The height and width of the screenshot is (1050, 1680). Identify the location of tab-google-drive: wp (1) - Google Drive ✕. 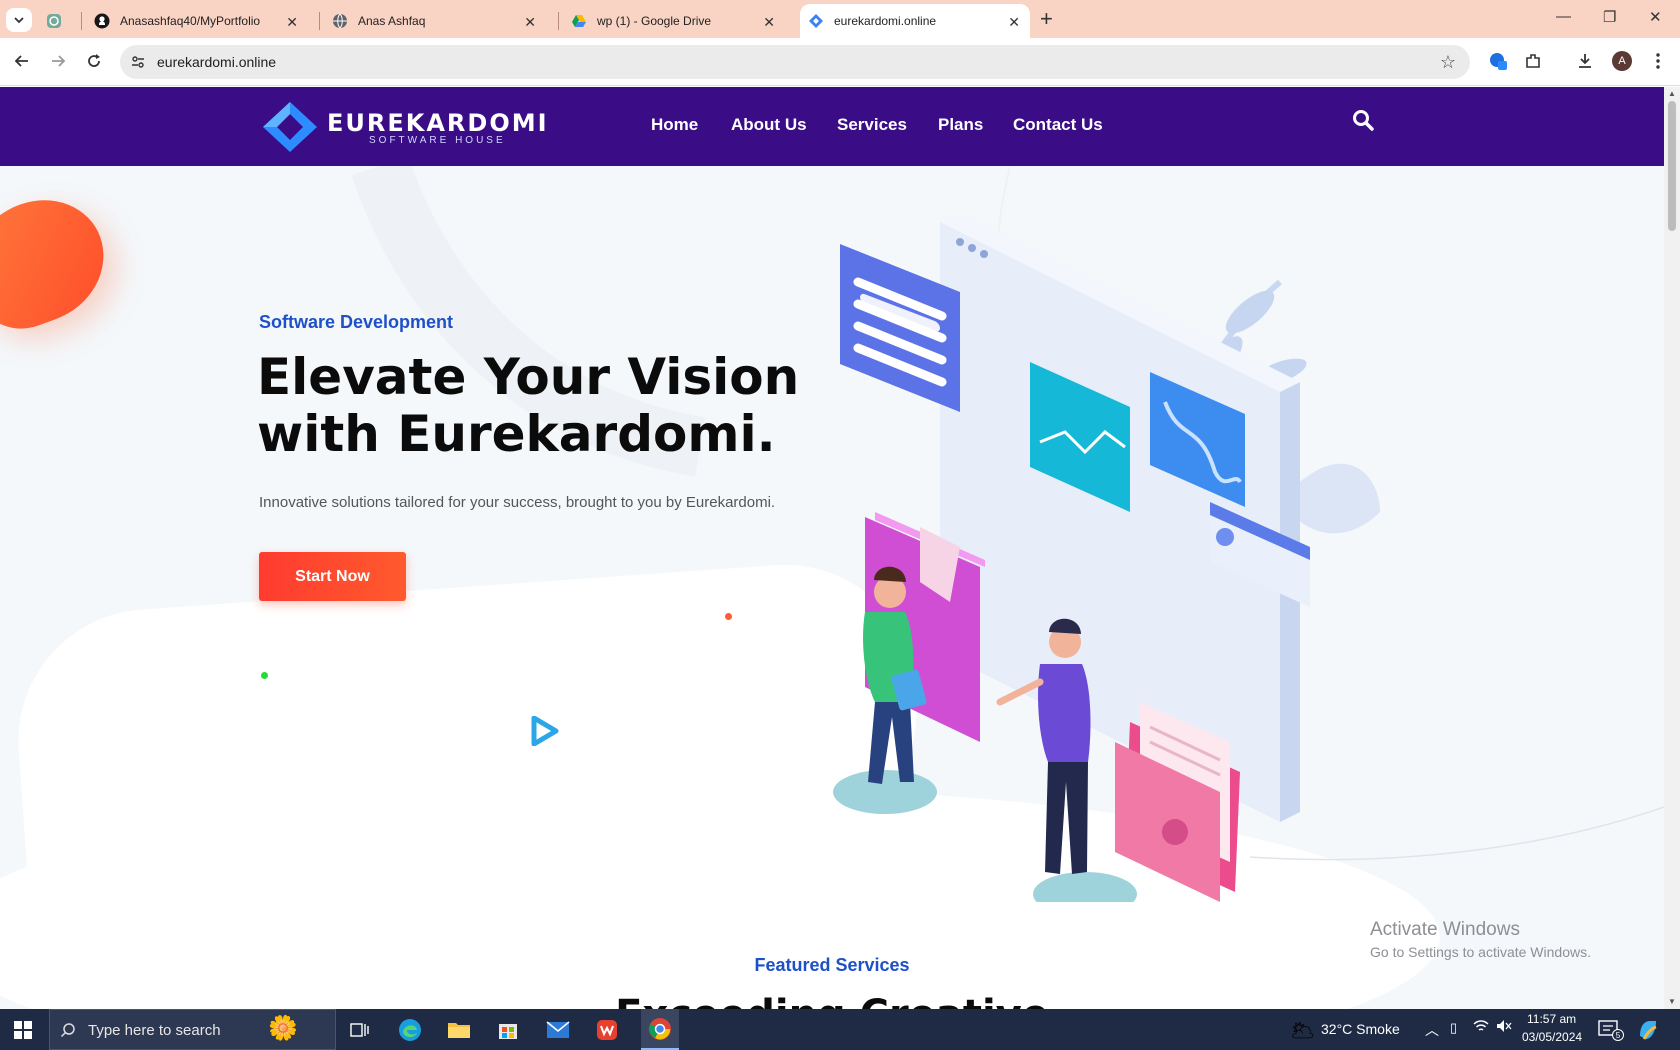
(674, 21).